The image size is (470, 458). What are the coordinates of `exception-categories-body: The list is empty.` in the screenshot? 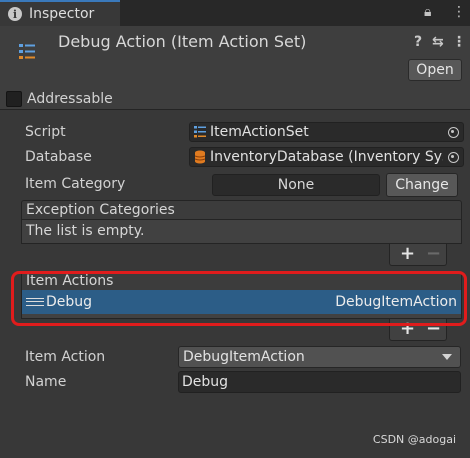 It's located at (241, 232).